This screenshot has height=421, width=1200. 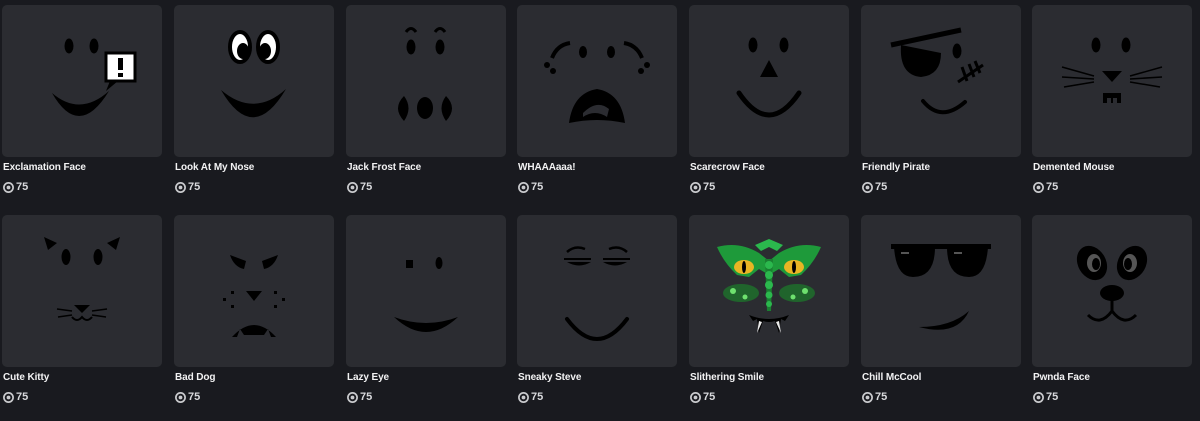 I want to click on item-card-friendly-pirate: Friendly Pirate 75, so click(x=942, y=107).